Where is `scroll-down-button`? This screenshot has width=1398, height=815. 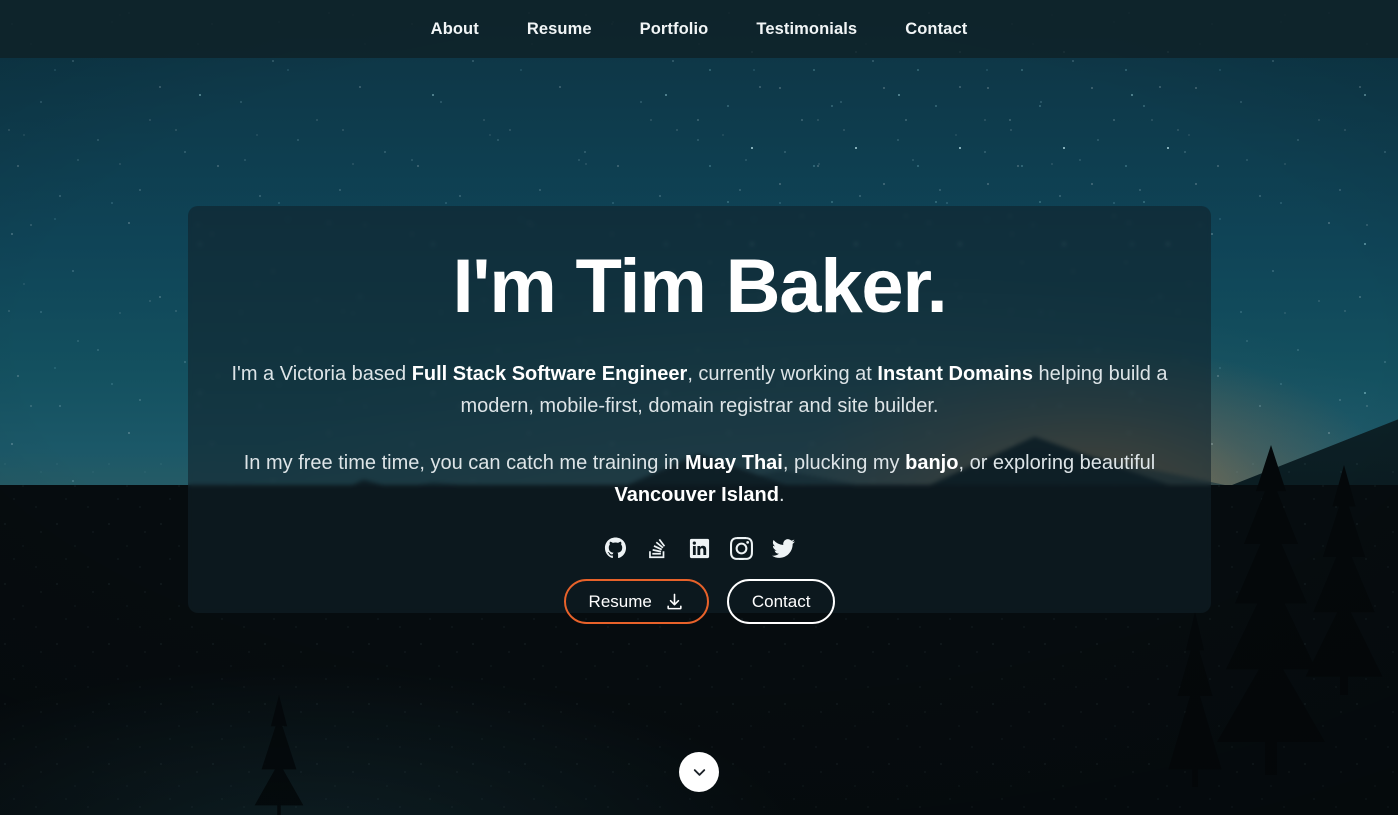
scroll-down-button is located at coordinates (699, 772).